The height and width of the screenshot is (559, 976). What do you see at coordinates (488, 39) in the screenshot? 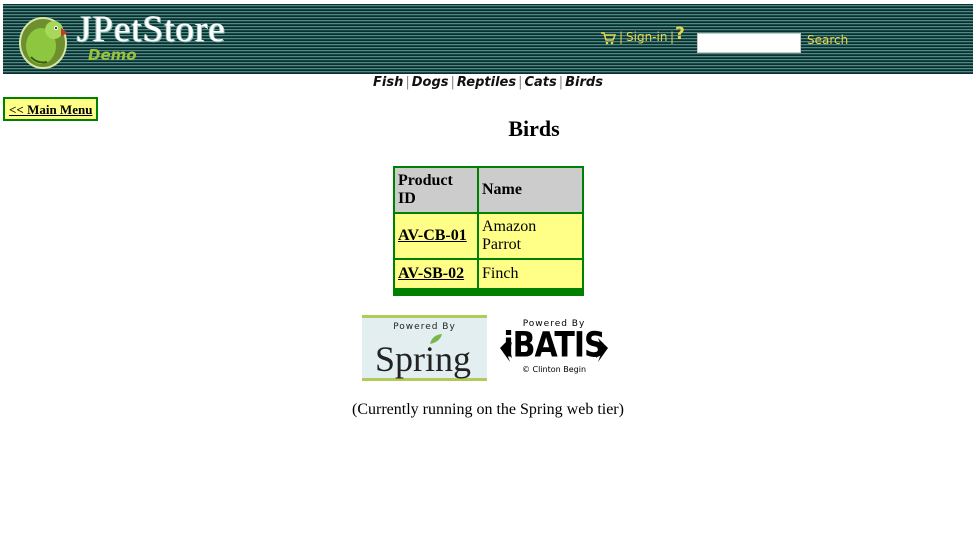
I see `header-banner: JPetStore Demo | Sign-in | ? Search` at bounding box center [488, 39].